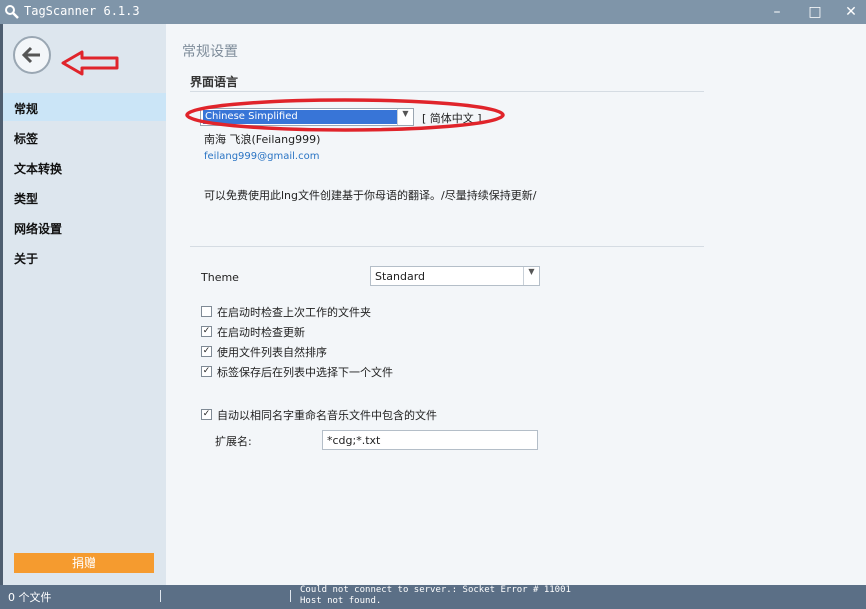 This screenshot has width=866, height=609. I want to click on sidebar-item-label: 文本转换, so click(38, 169).